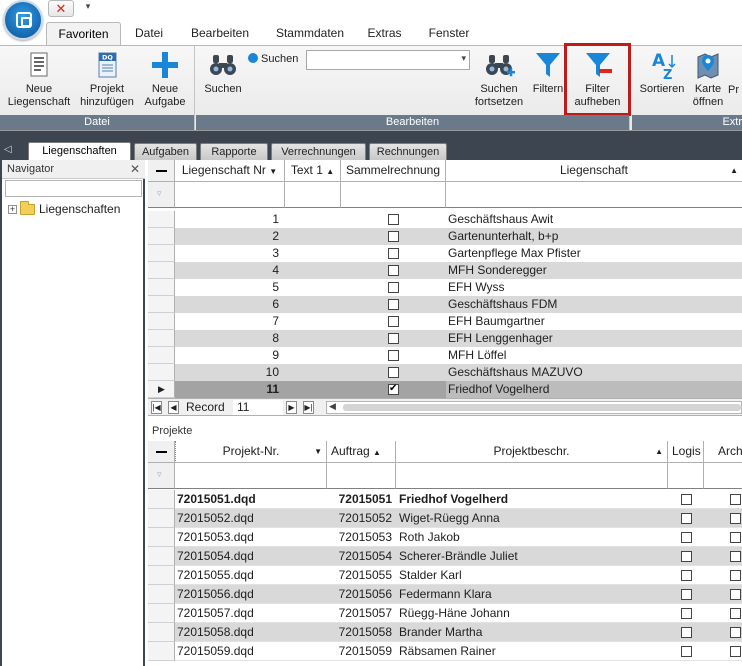 Image resolution: width=742 pixels, height=666 pixels. Describe the element at coordinates (361, 452) in the screenshot. I see `column-header-auftrag: Auftrag ▲` at that location.